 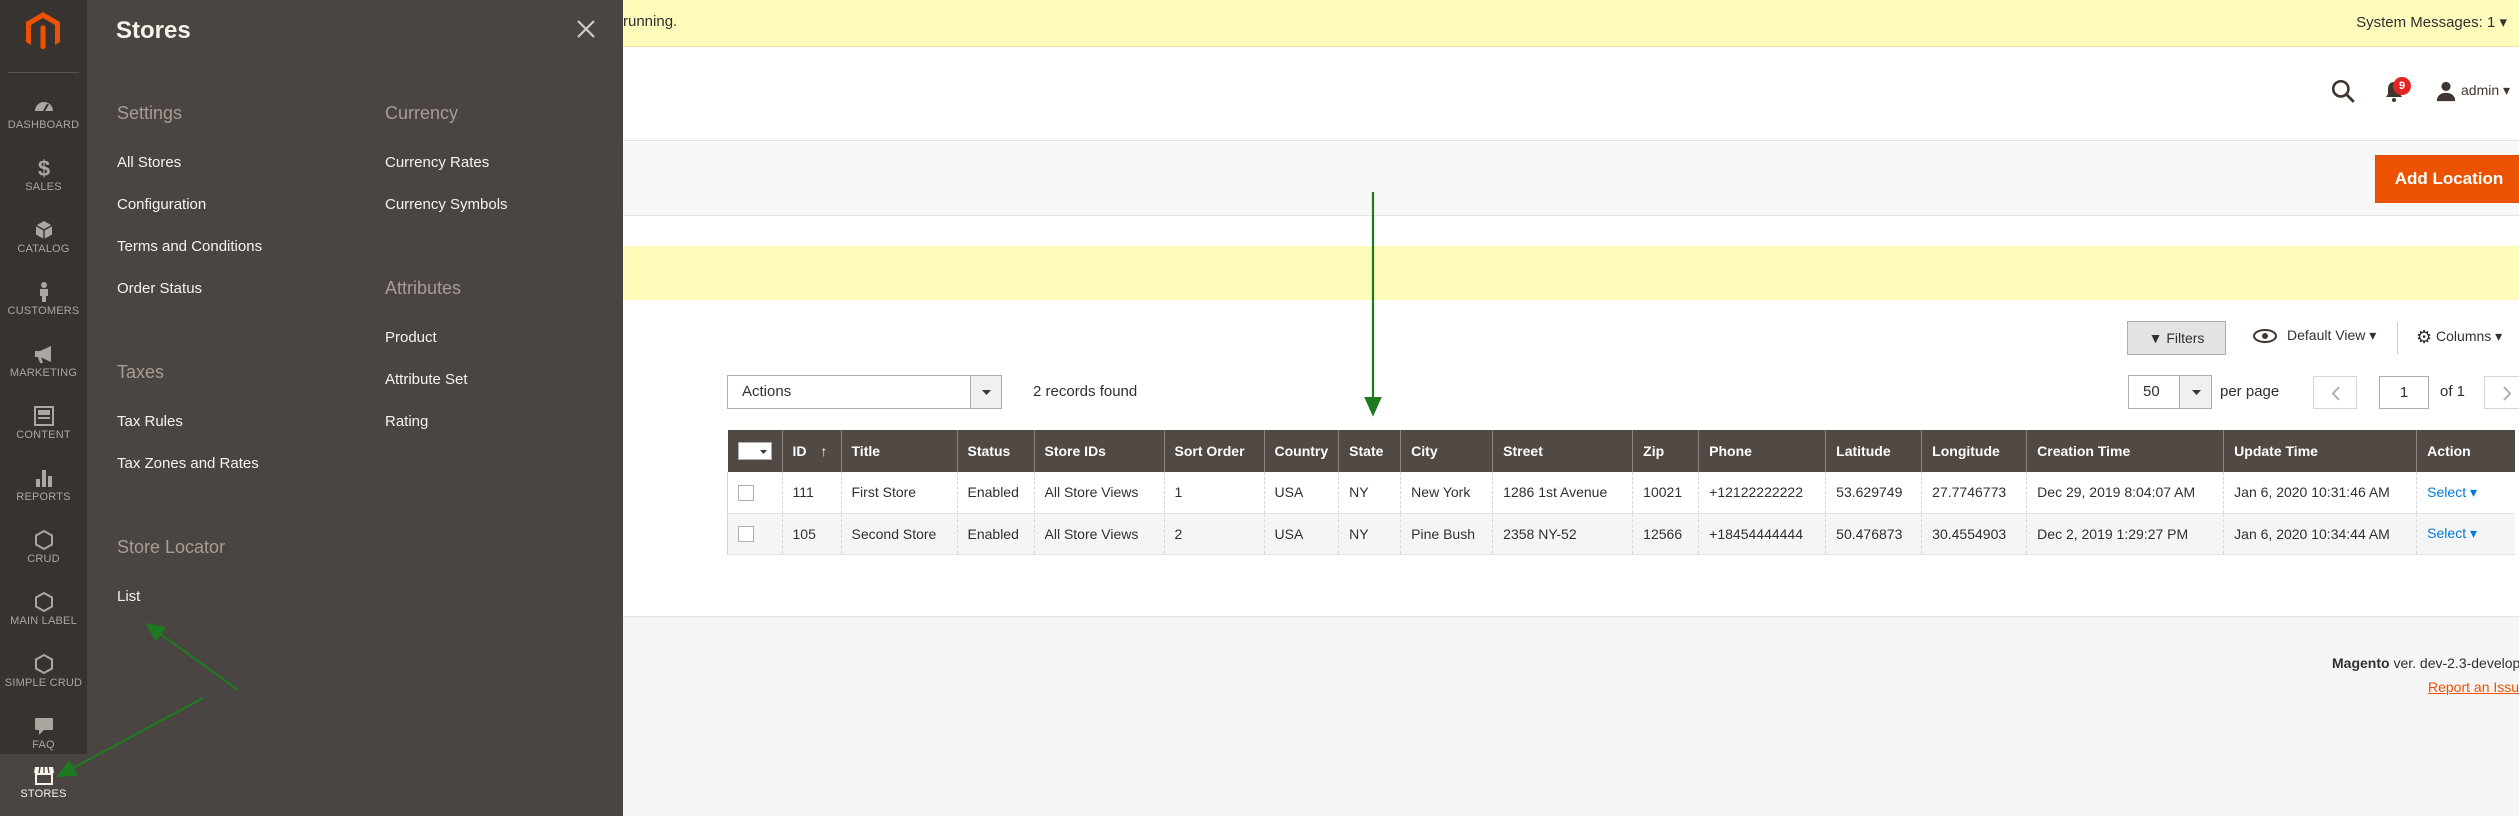 I want to click on menu-item-crud: CRUD, so click(x=43, y=550).